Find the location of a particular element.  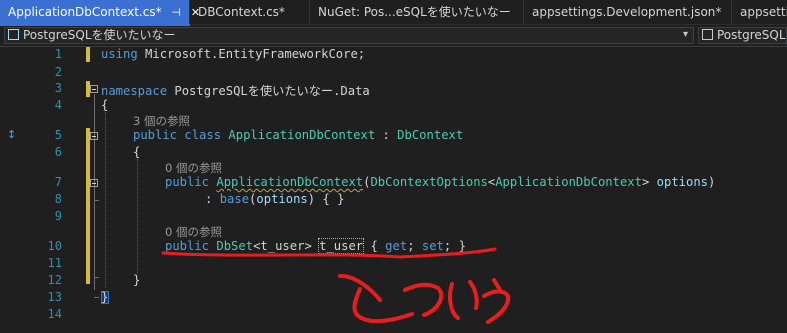

underline-stroke is located at coordinates (329, 253).